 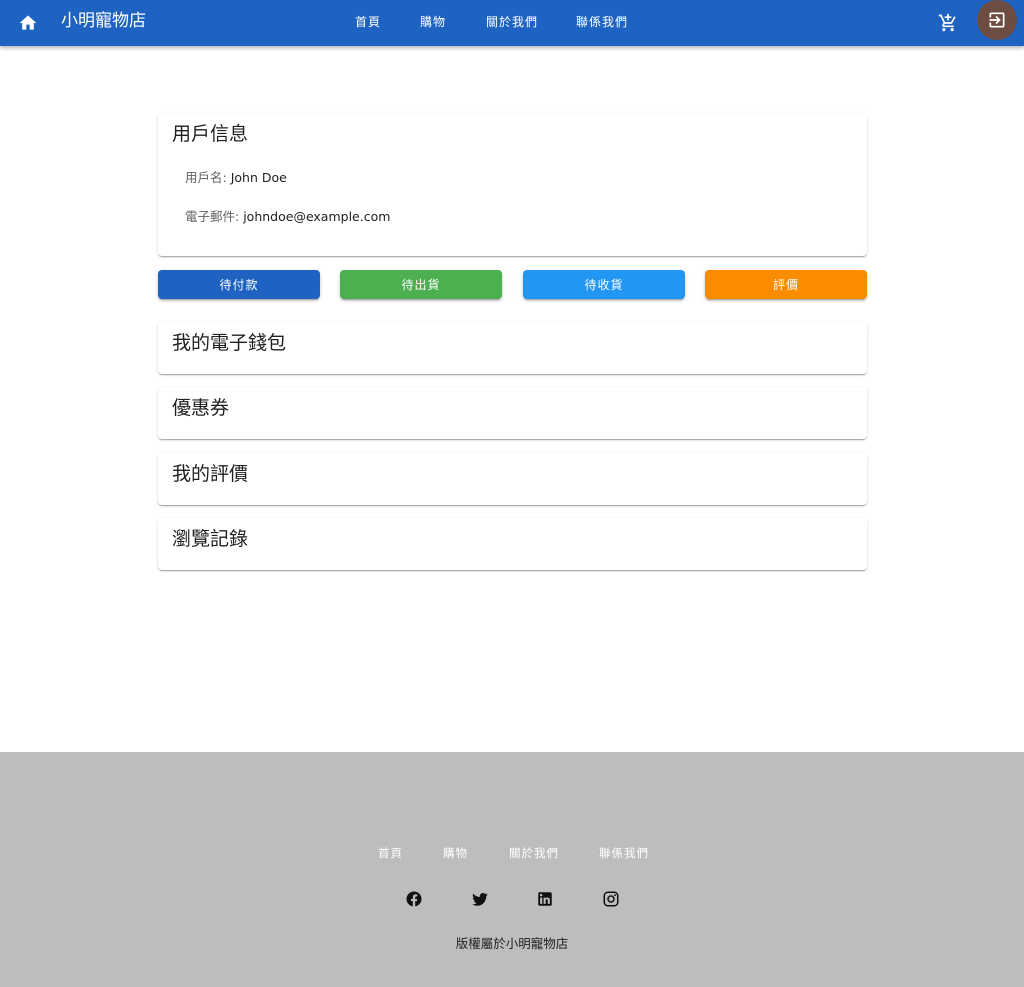 I want to click on username-label: 用戶名:, so click(x=206, y=177).